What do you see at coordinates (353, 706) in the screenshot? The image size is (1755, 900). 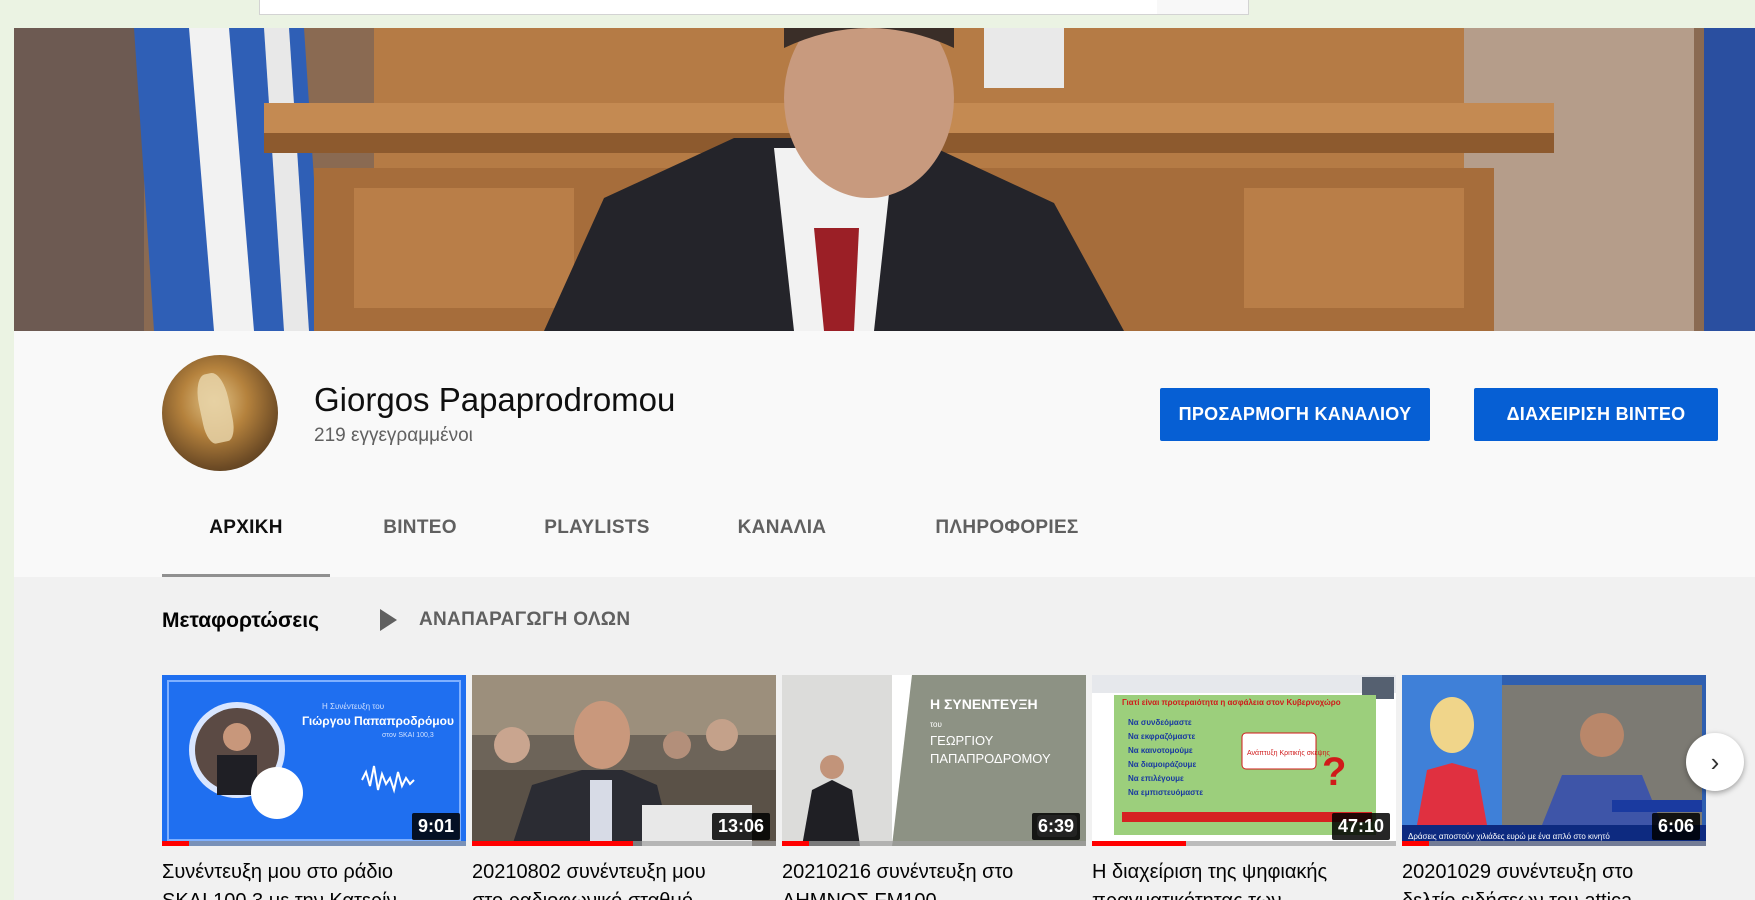 I see `thumb1-line1: Η Συνέντευξη του` at bounding box center [353, 706].